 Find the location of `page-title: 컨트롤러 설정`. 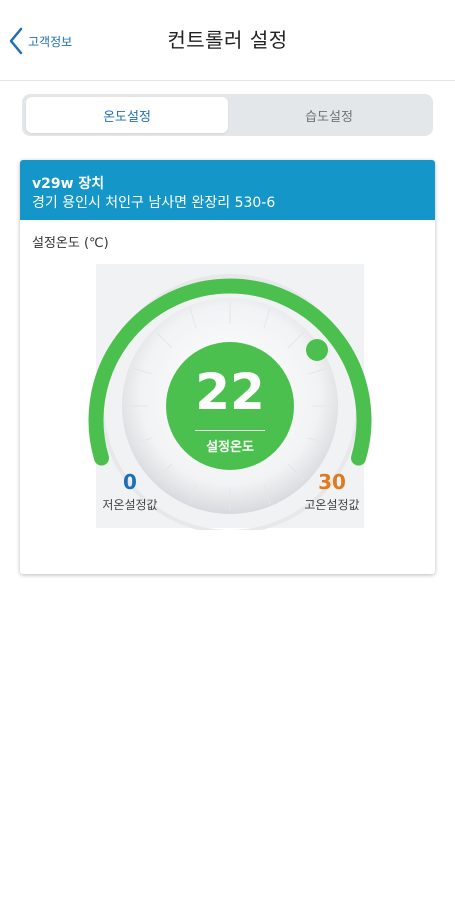

page-title: 컨트롤러 설정 is located at coordinates (227, 40).